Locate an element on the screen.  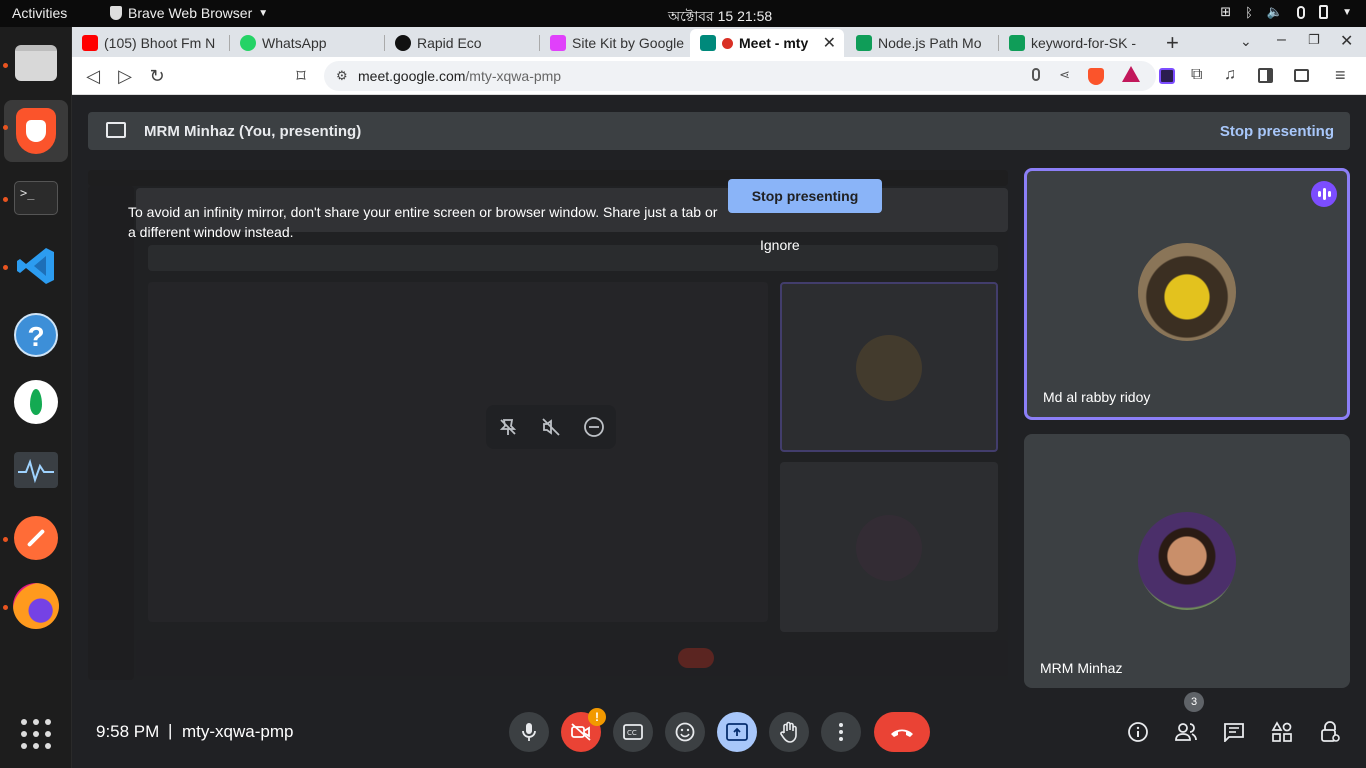
participant-tile: Md al rabby ridoy is located at coordinates (1187, 294).